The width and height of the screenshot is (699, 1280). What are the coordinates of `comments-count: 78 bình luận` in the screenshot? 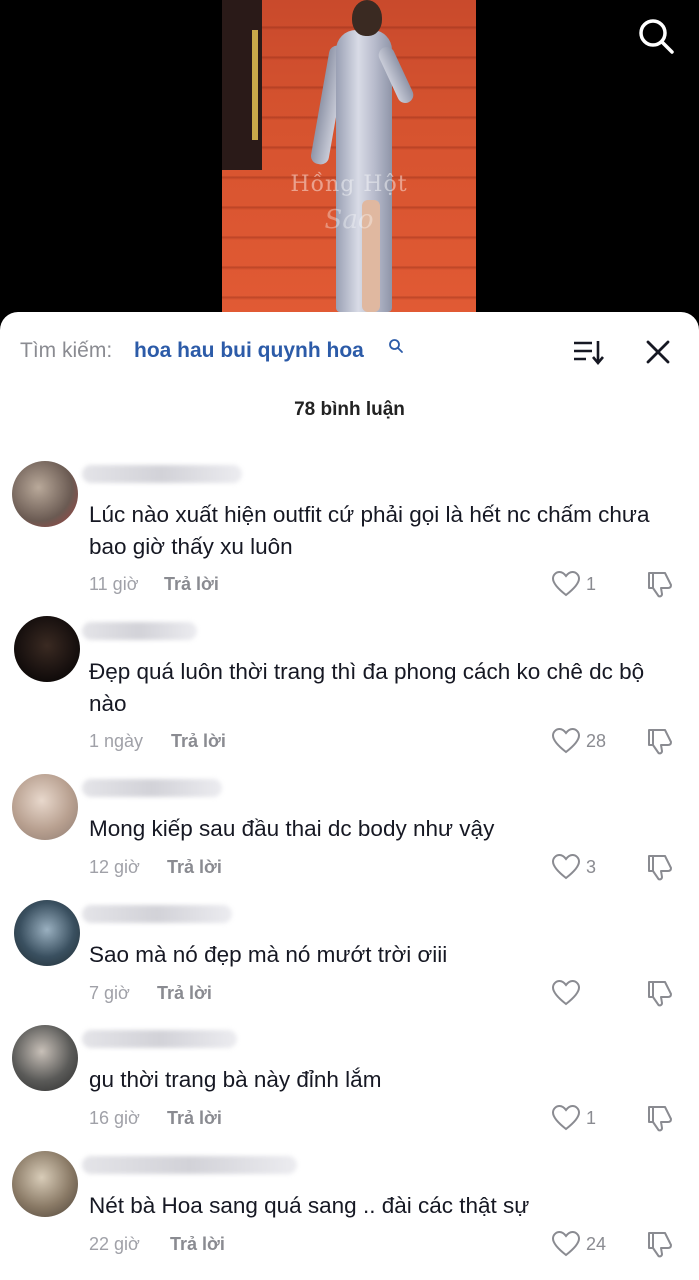 It's located at (349, 409).